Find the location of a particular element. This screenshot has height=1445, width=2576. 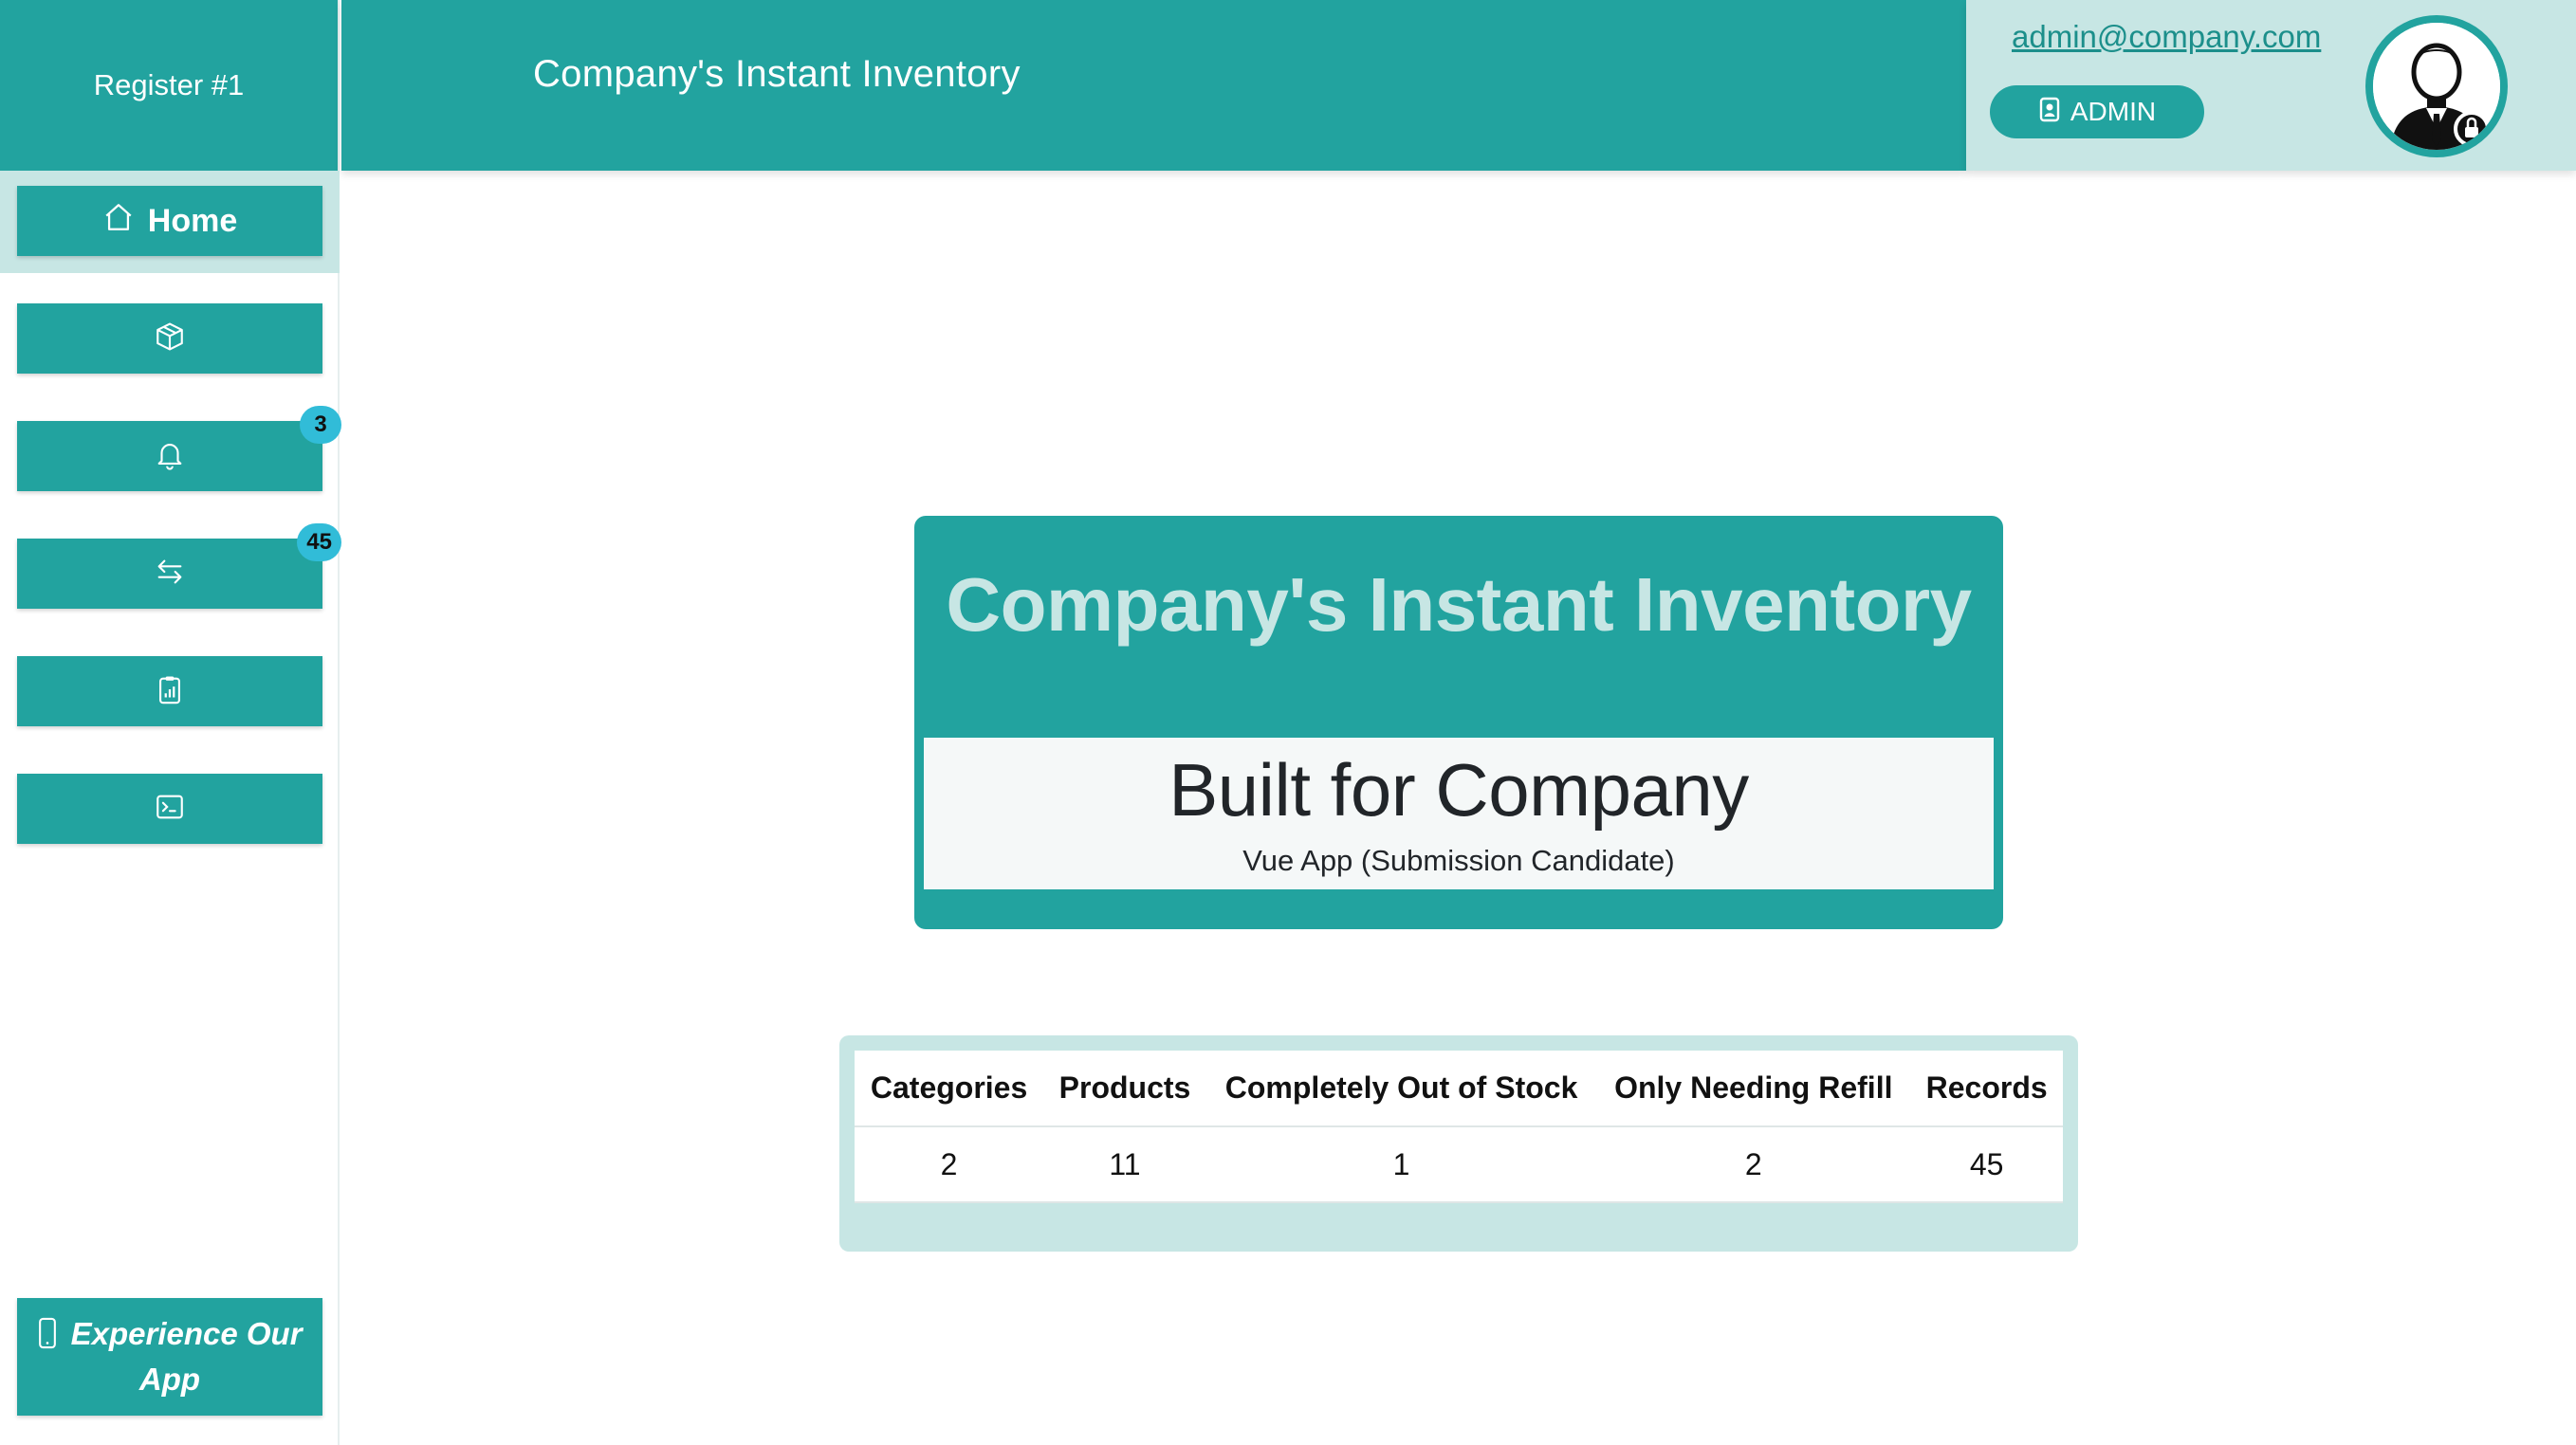

terminal-icon is located at coordinates (170, 809).